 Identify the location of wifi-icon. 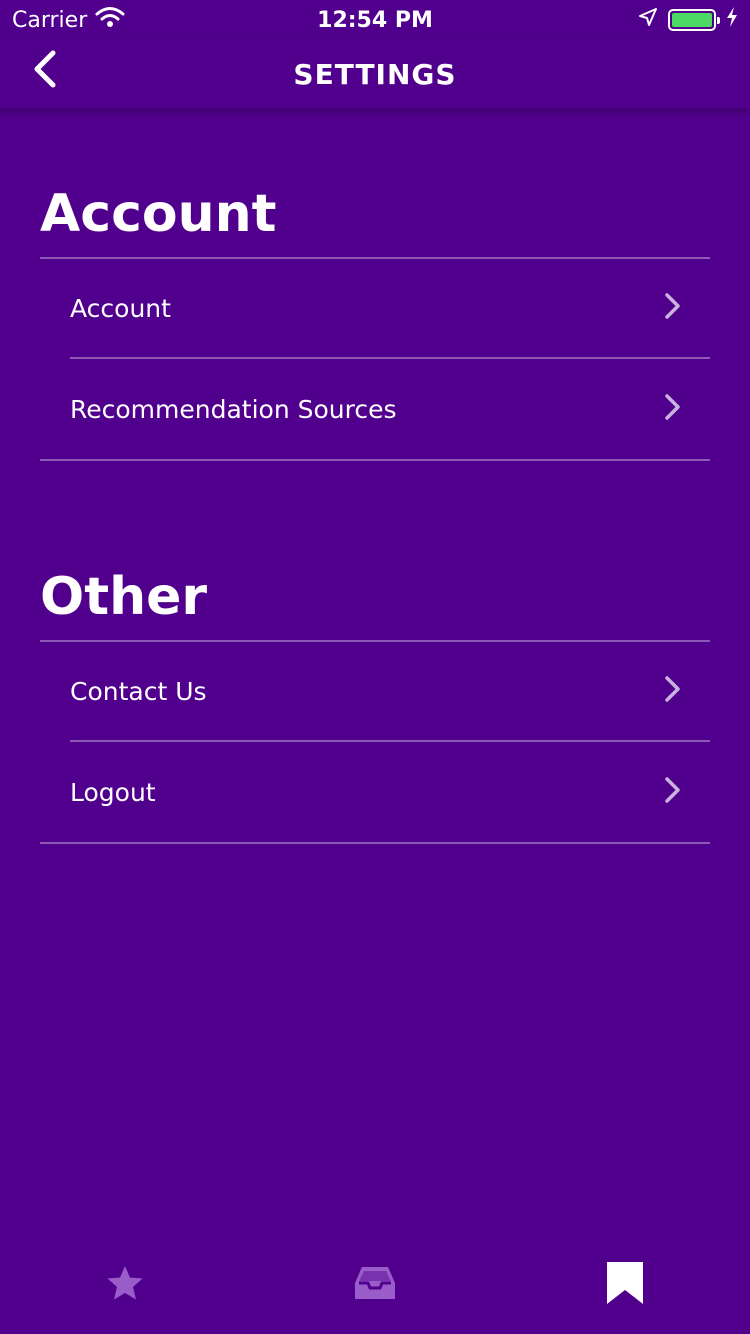
(110, 20).